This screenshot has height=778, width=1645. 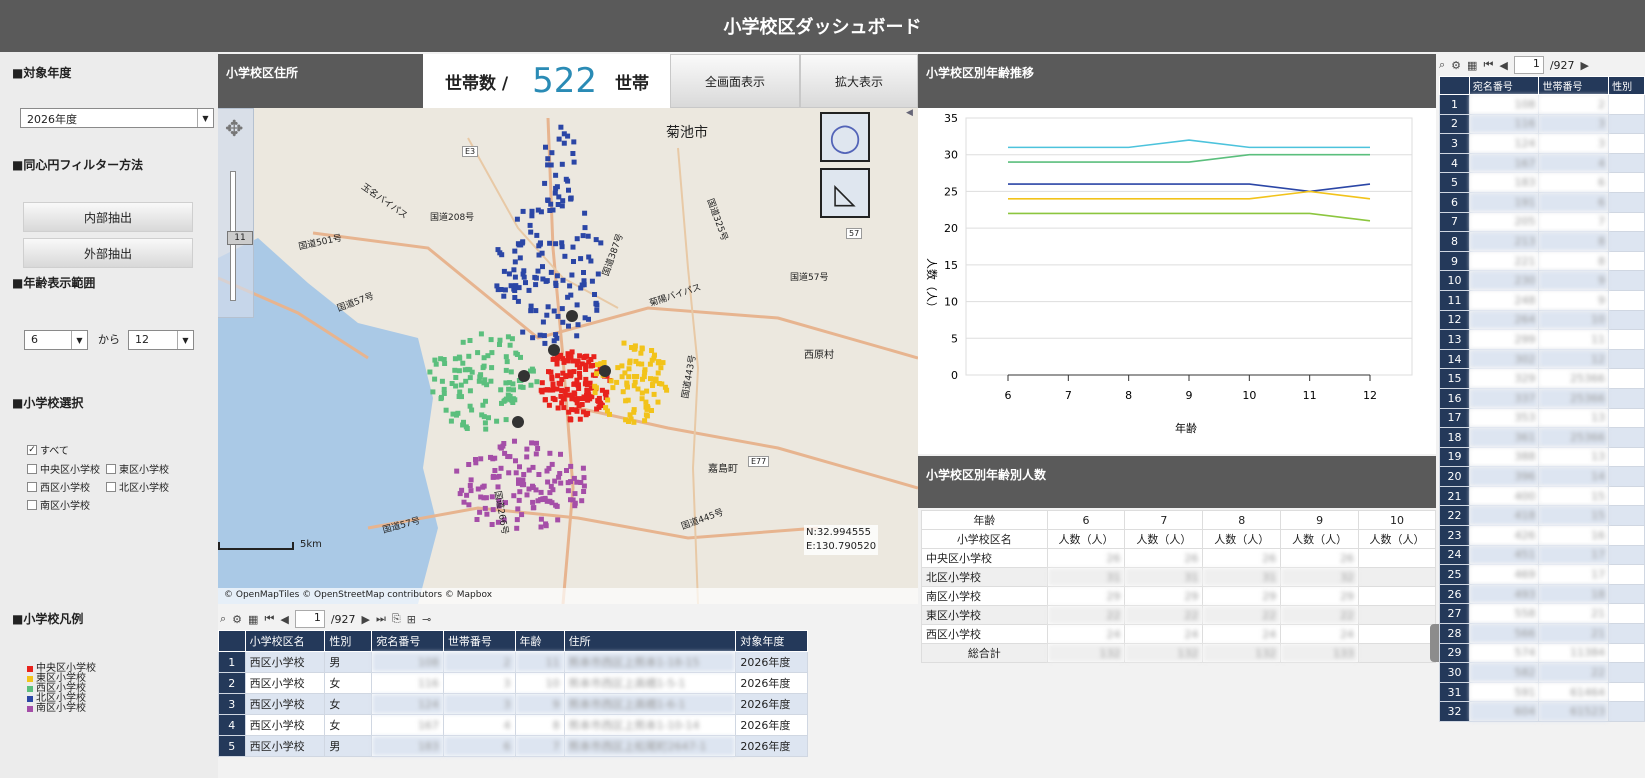 What do you see at coordinates (117, 118) in the screenshot?
I see `year-select: 2026年度 ▼` at bounding box center [117, 118].